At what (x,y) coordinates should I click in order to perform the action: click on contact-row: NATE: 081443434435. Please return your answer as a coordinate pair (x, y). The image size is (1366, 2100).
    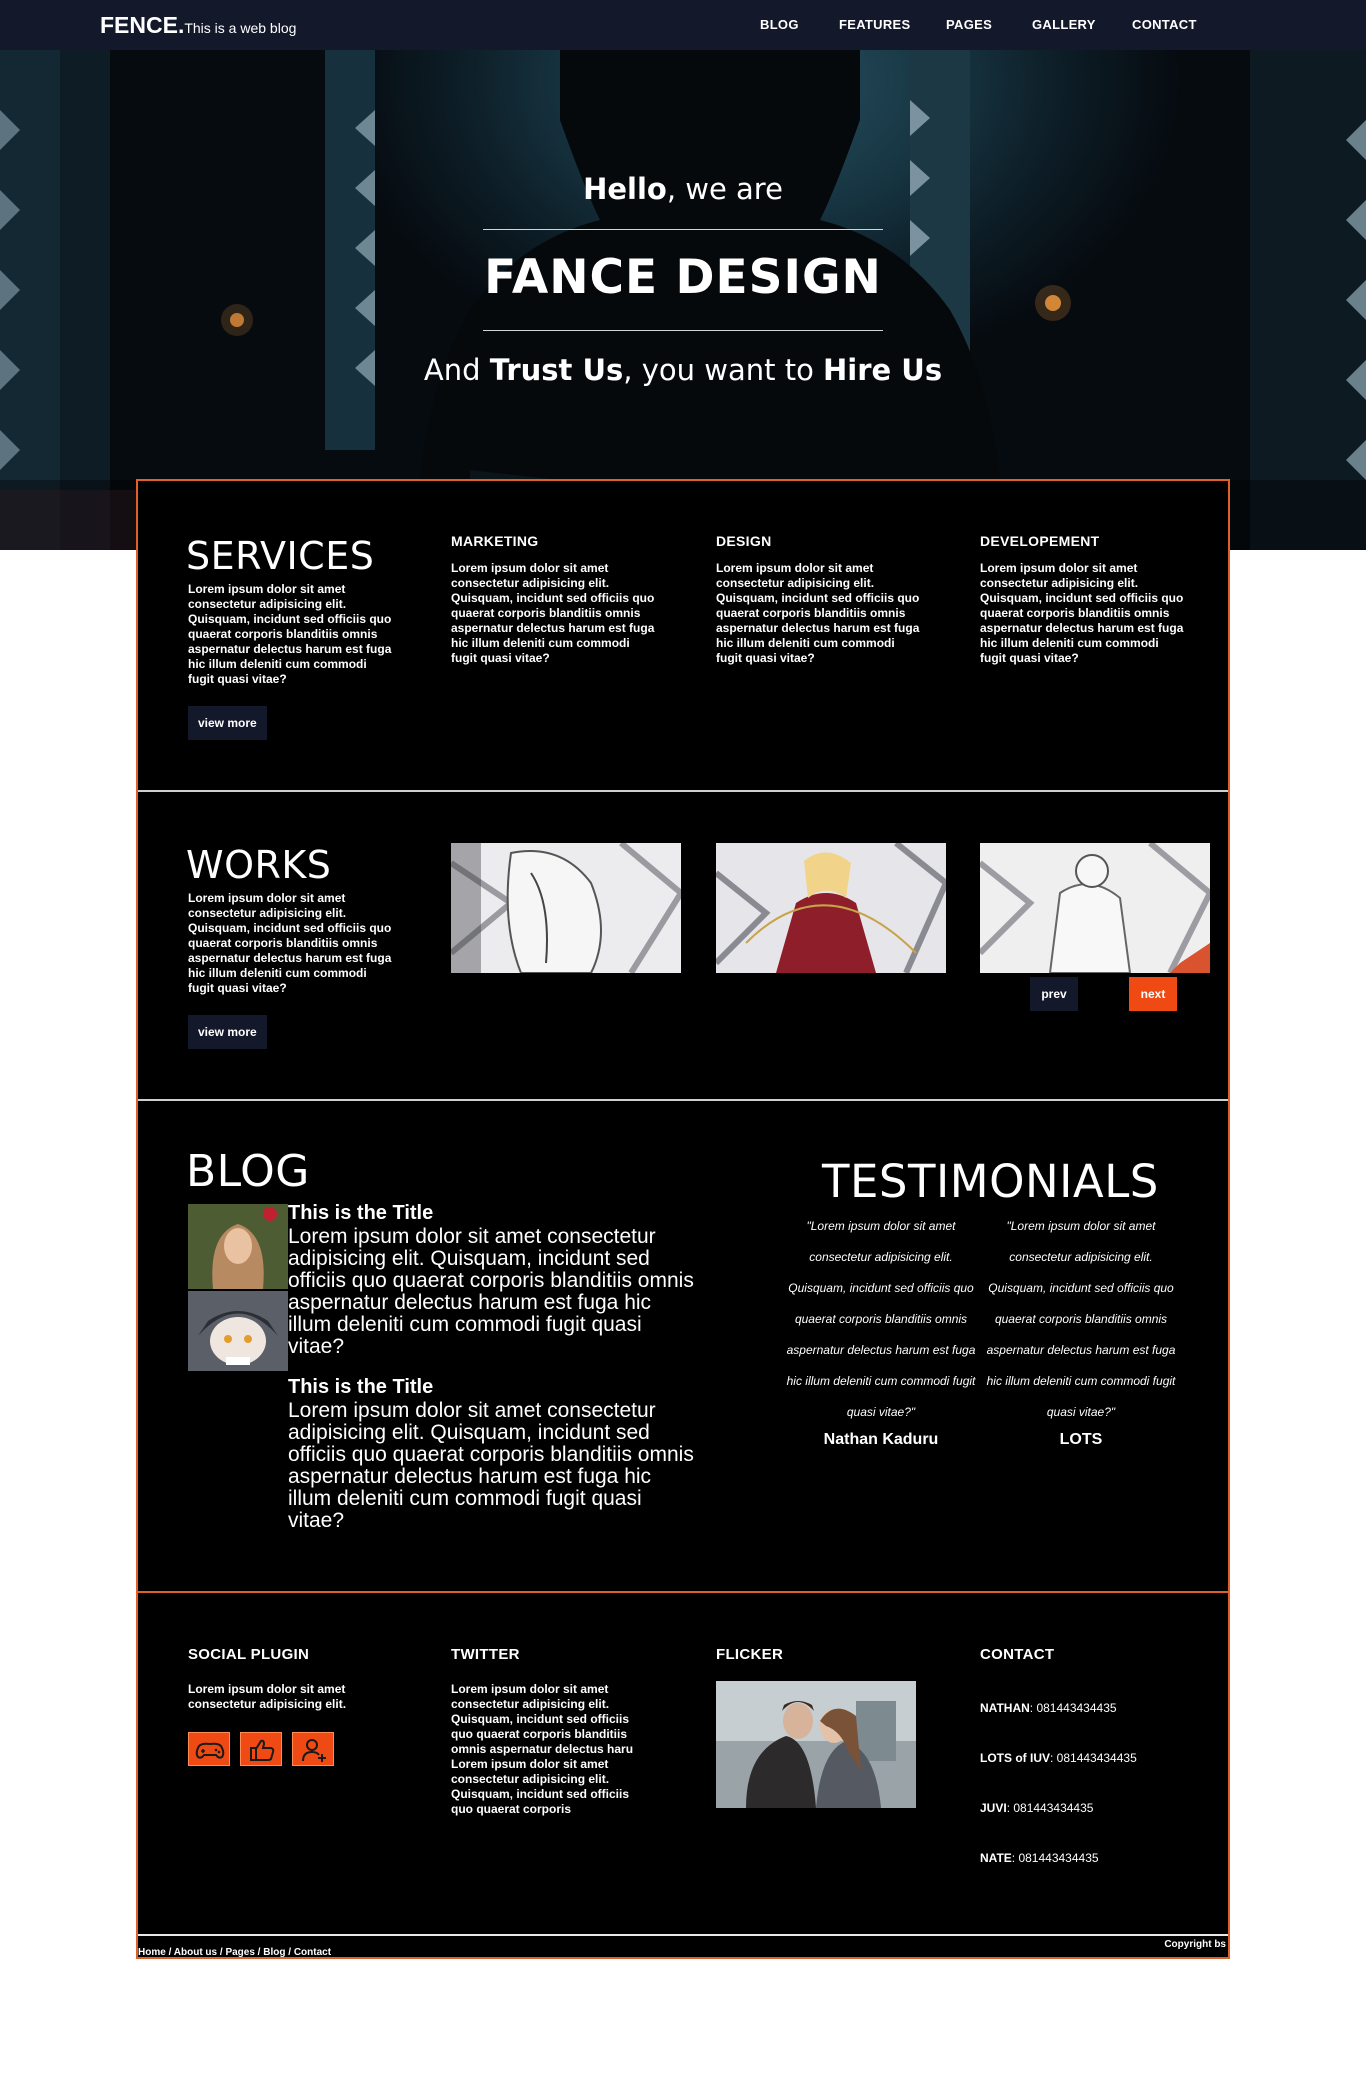
    Looking at the image, I should click on (1039, 1858).